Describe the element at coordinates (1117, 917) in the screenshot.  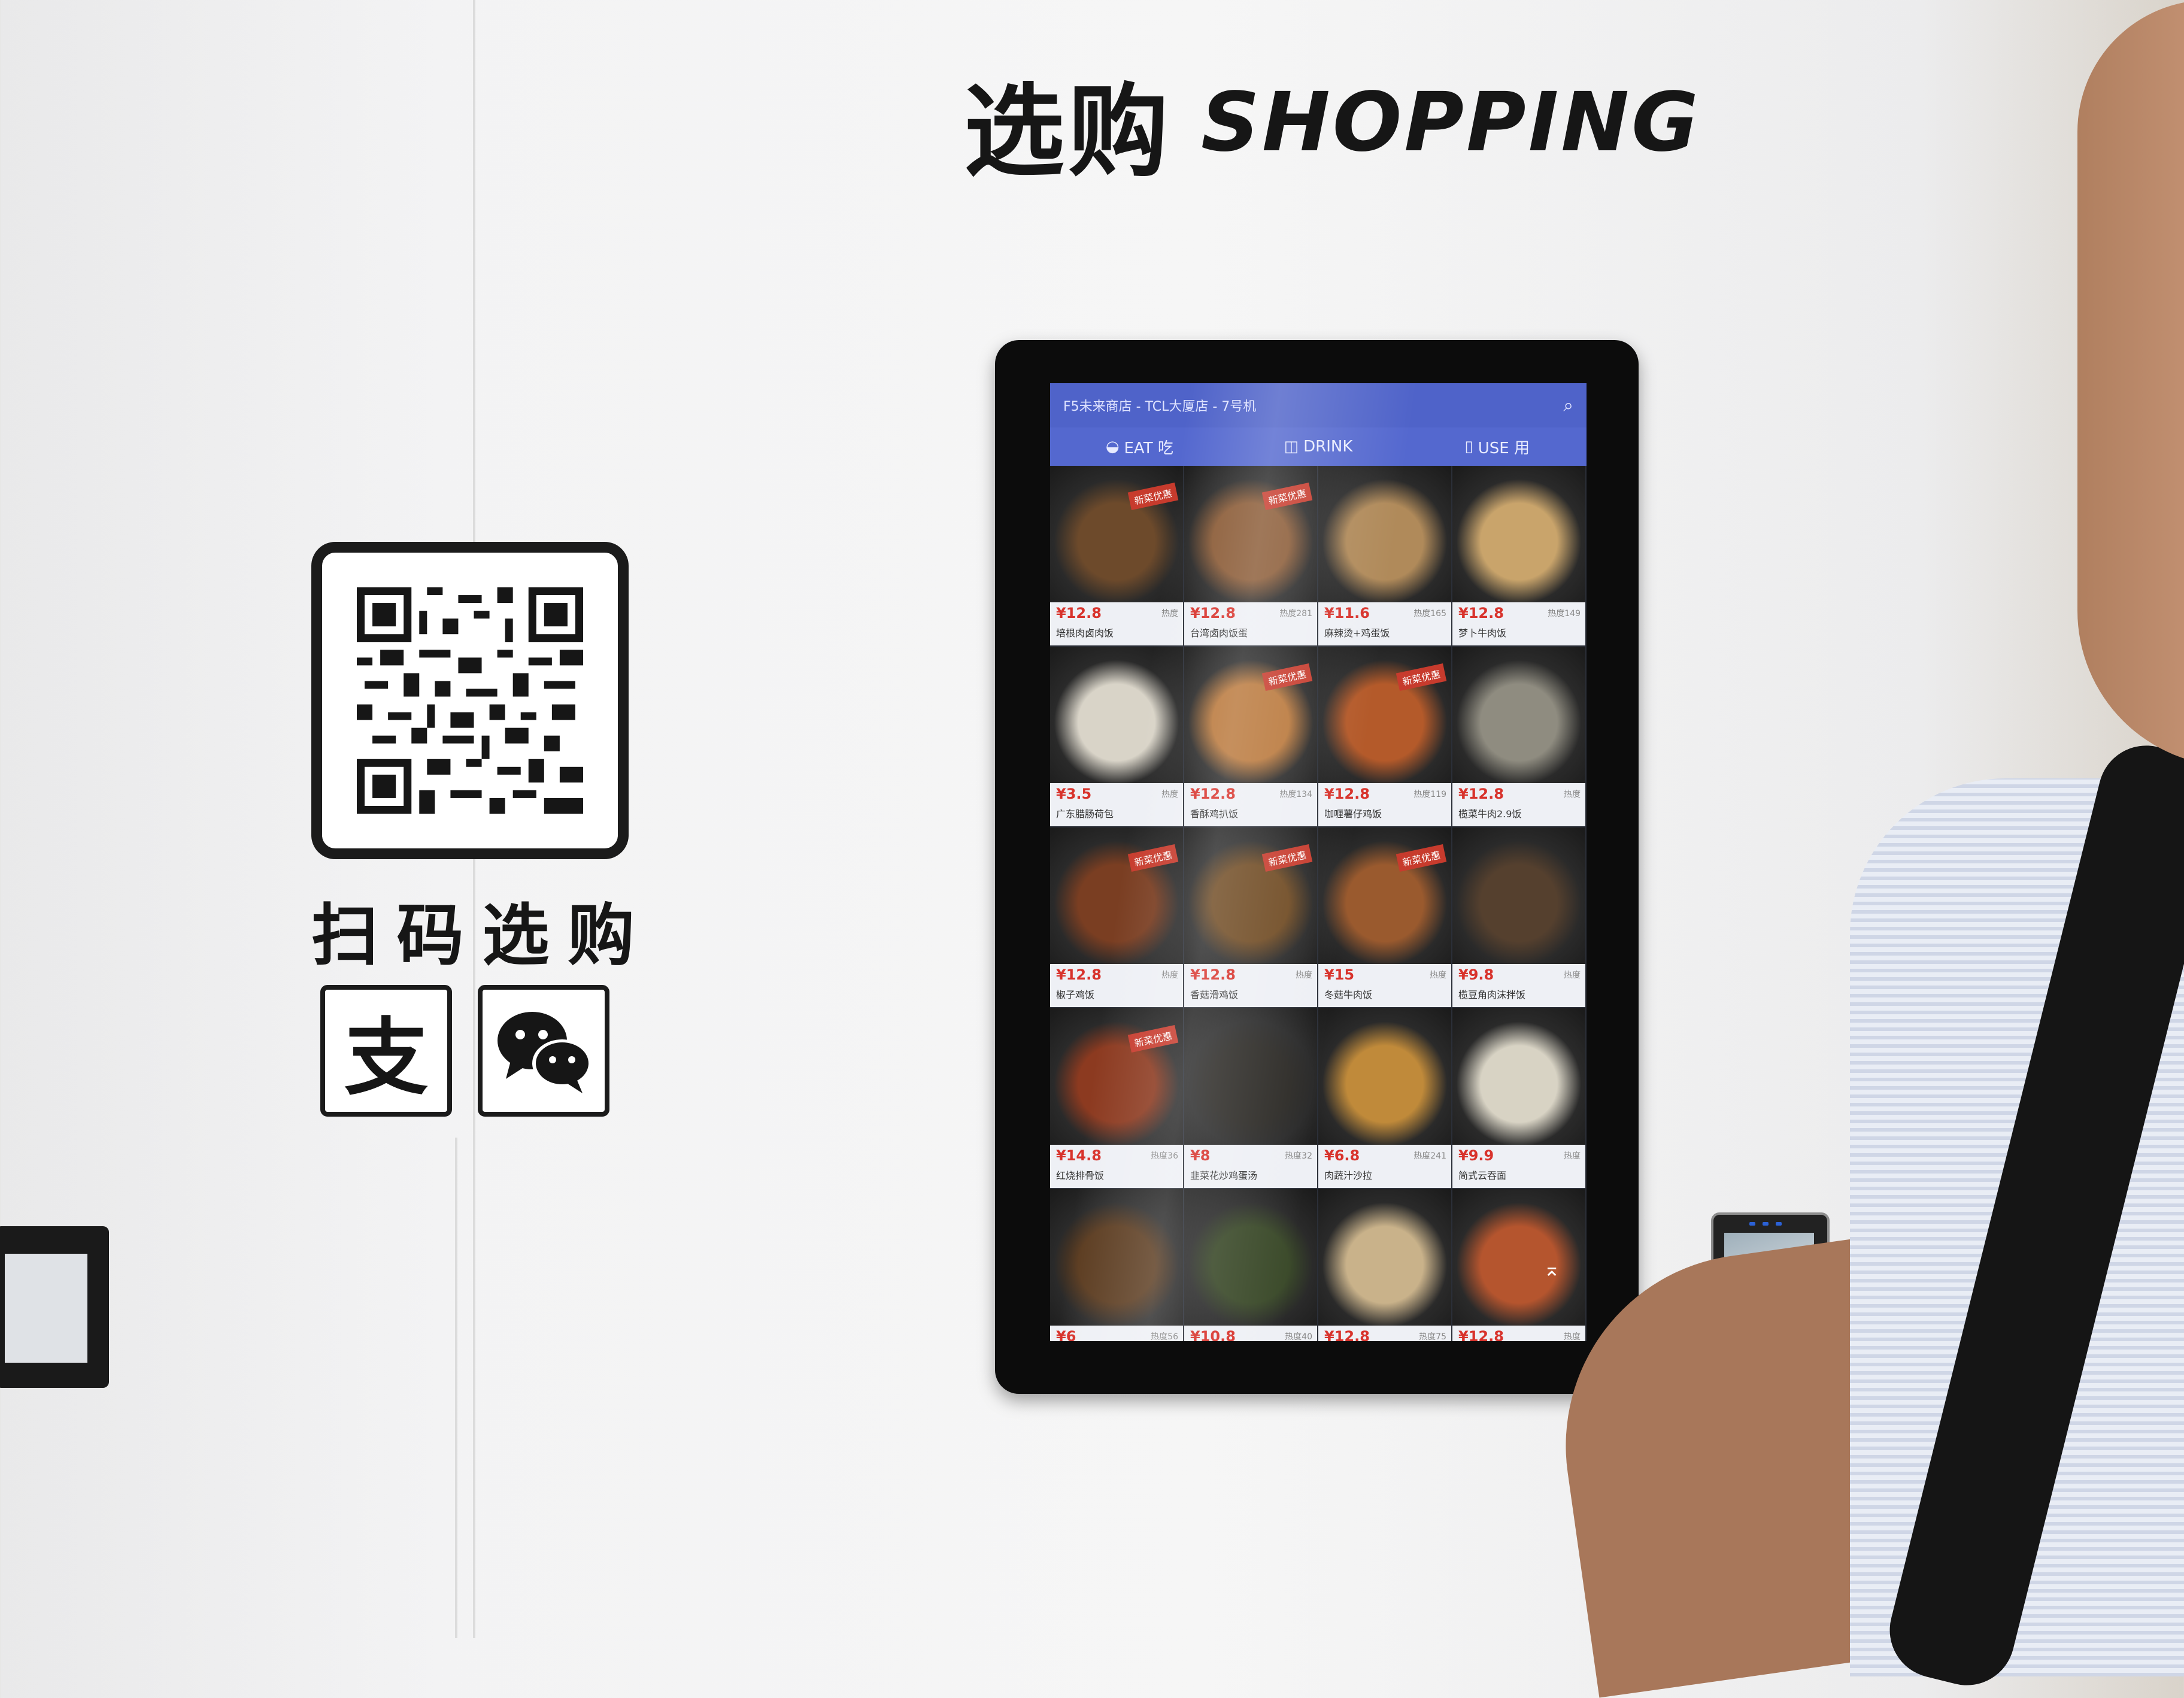
I see `menu-item-card: 新菜优惠 ¥12.8 椒子鸡饭 热度` at that location.